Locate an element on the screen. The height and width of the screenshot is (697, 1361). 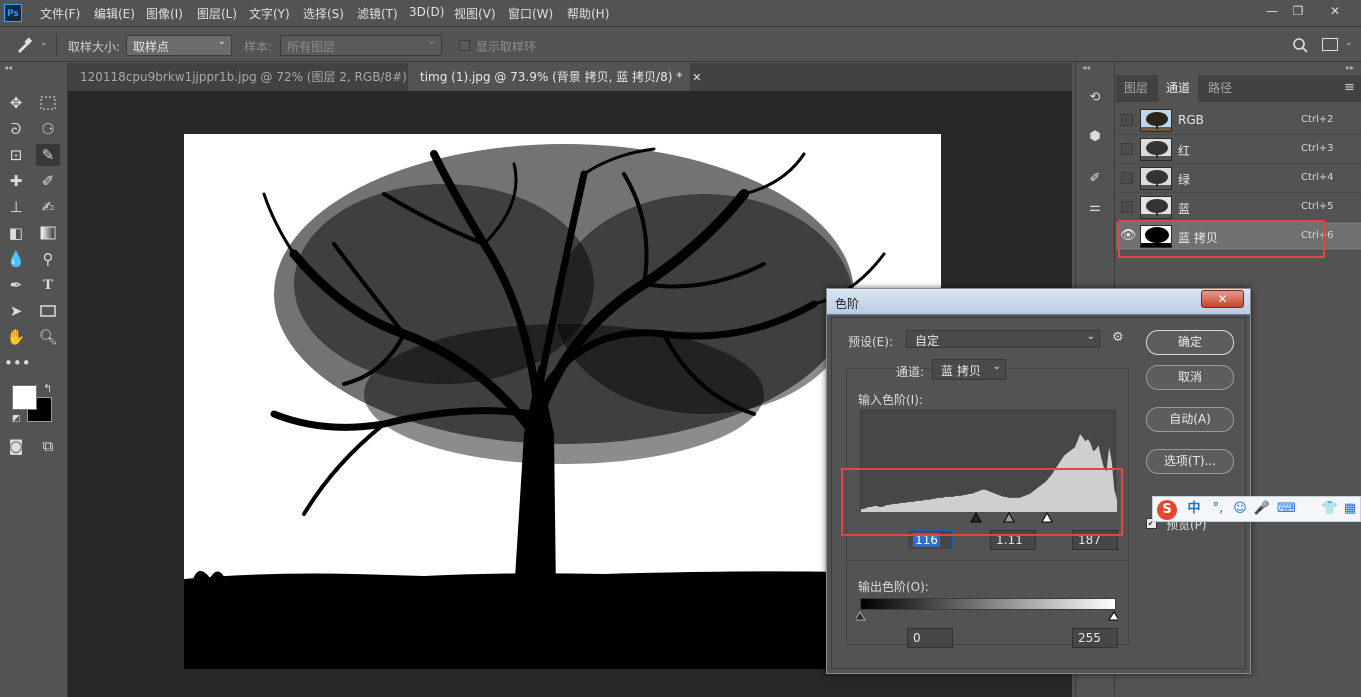
menu-window: 窗口(W) is located at coordinates (530, 13).